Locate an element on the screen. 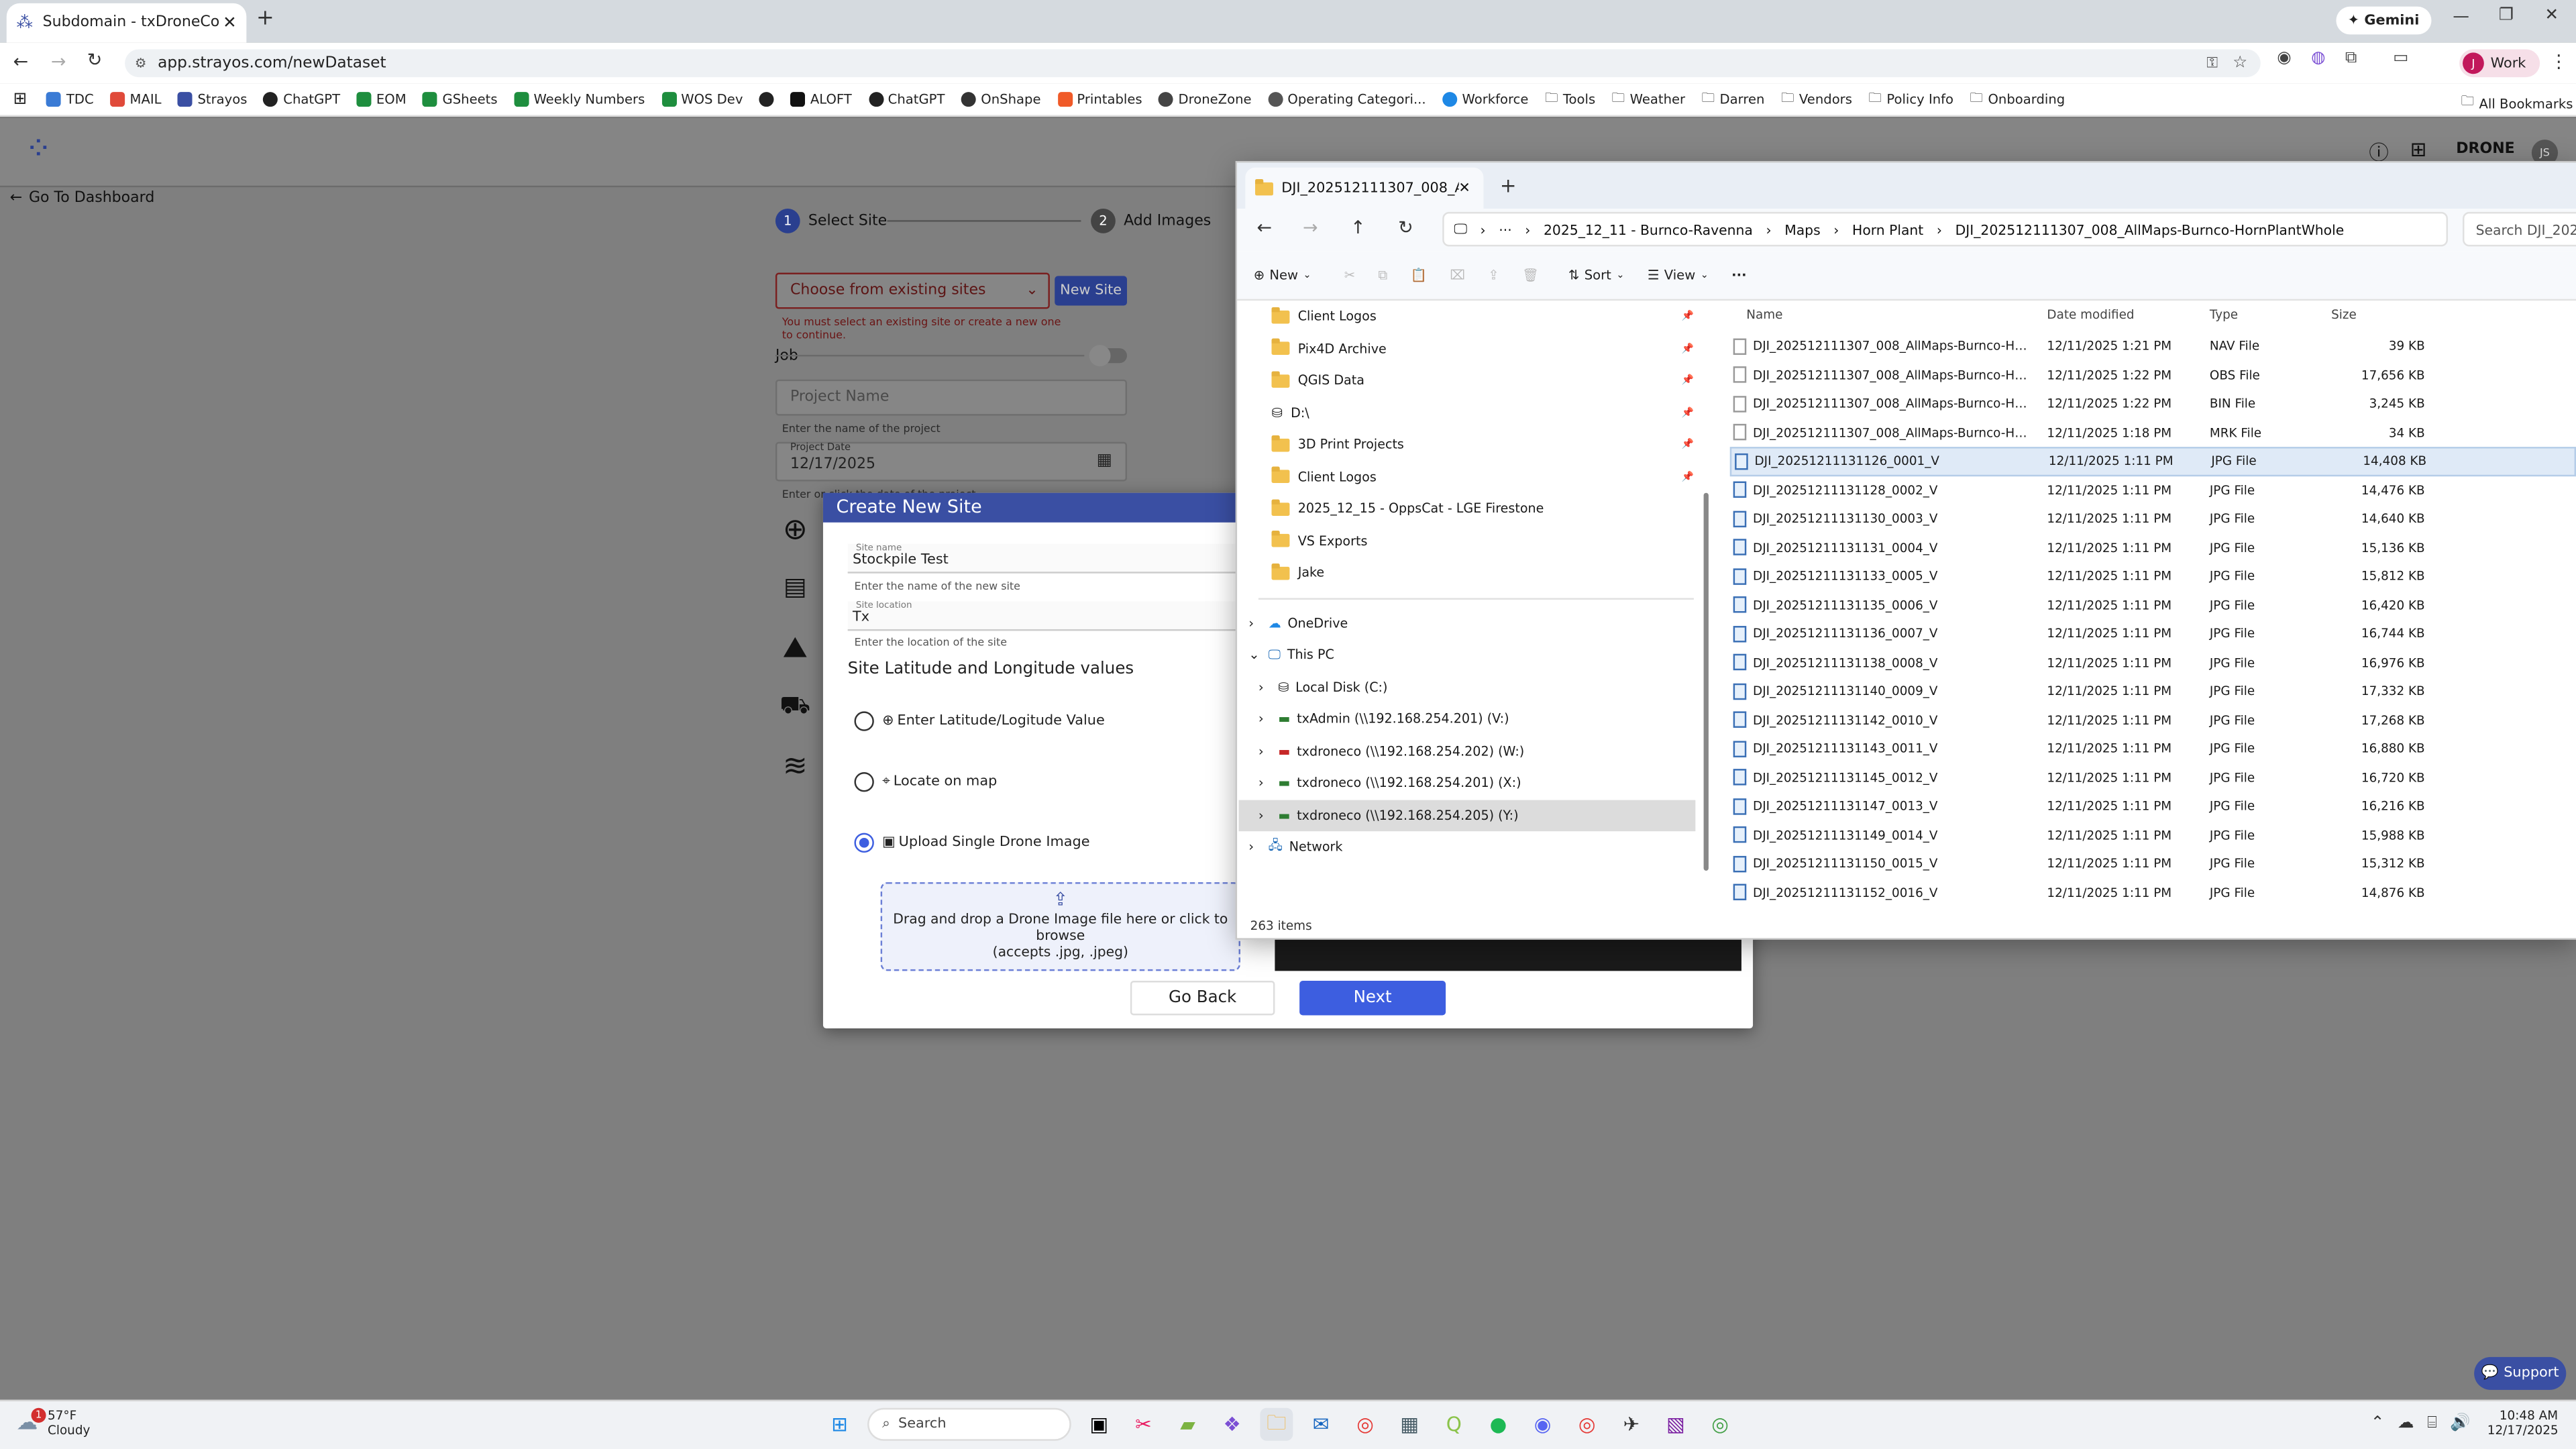  app-icon: ▰ is located at coordinates (1187, 1424).